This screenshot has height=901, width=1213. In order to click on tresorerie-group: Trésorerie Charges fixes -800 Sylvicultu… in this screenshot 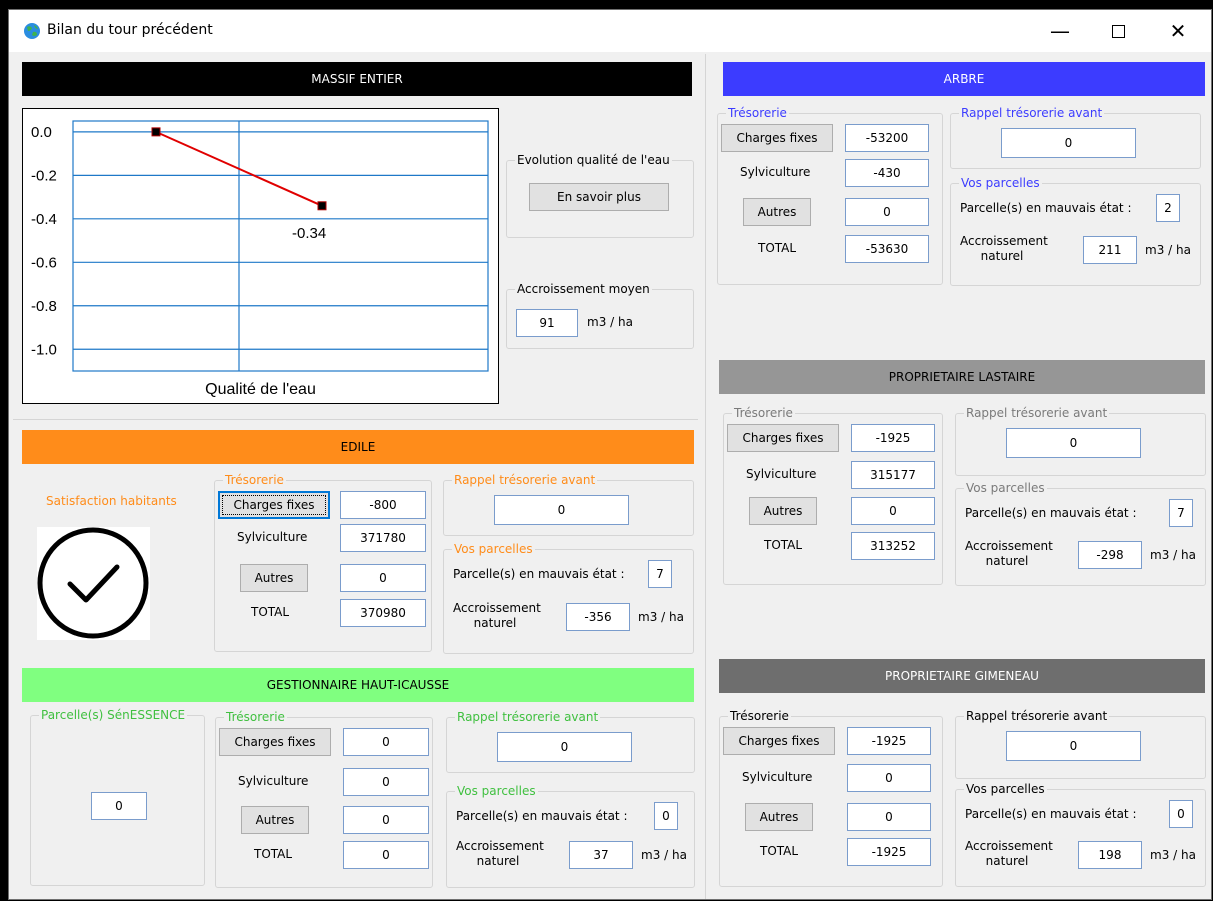, I will do `click(323, 562)`.